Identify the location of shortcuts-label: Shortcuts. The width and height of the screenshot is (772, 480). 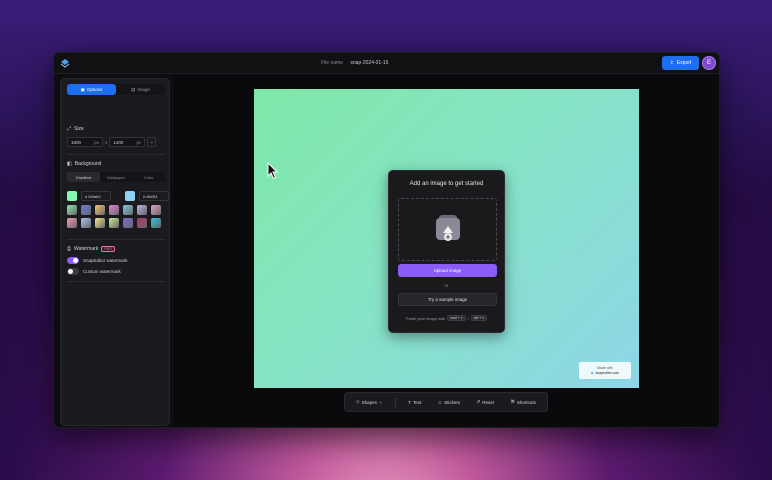
(526, 402).